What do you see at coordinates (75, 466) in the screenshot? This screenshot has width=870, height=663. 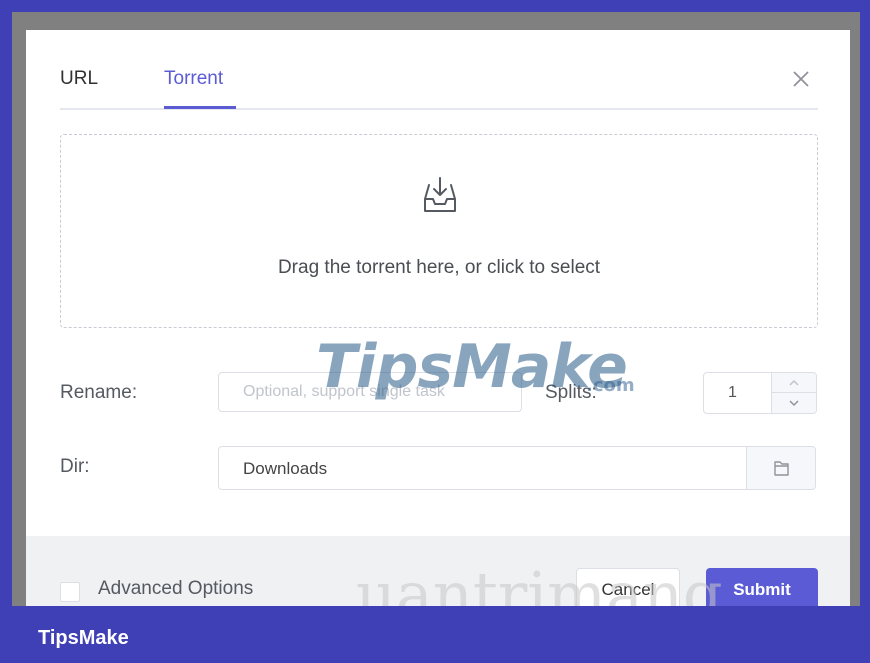 I see `dir-label: Dir:` at bounding box center [75, 466].